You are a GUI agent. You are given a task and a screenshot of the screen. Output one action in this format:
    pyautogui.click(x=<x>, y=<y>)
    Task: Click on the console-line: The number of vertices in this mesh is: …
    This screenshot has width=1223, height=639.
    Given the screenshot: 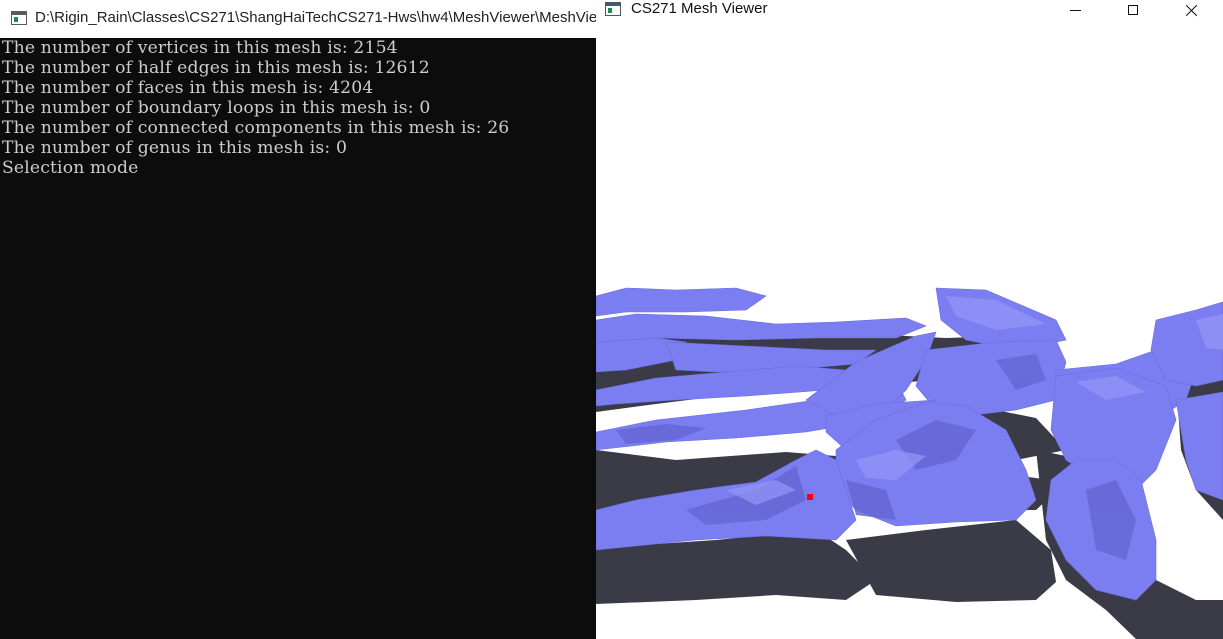 What is the action you would take?
    pyautogui.click(x=200, y=48)
    